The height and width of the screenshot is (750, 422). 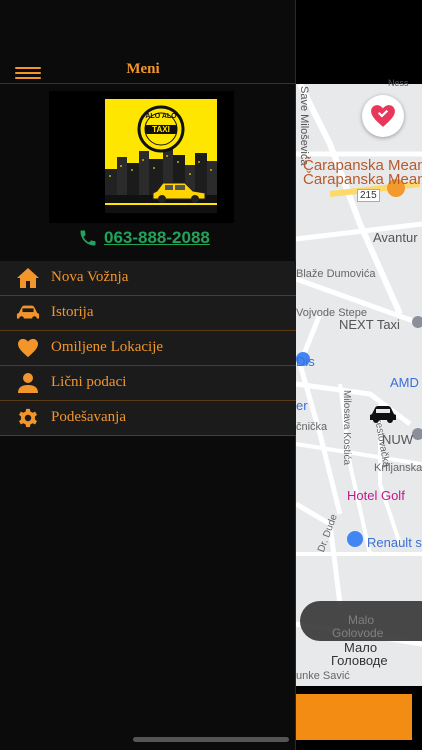 What do you see at coordinates (359, 660) in the screenshot?
I see `map-label-golovode-cyr: Головоде` at bounding box center [359, 660].